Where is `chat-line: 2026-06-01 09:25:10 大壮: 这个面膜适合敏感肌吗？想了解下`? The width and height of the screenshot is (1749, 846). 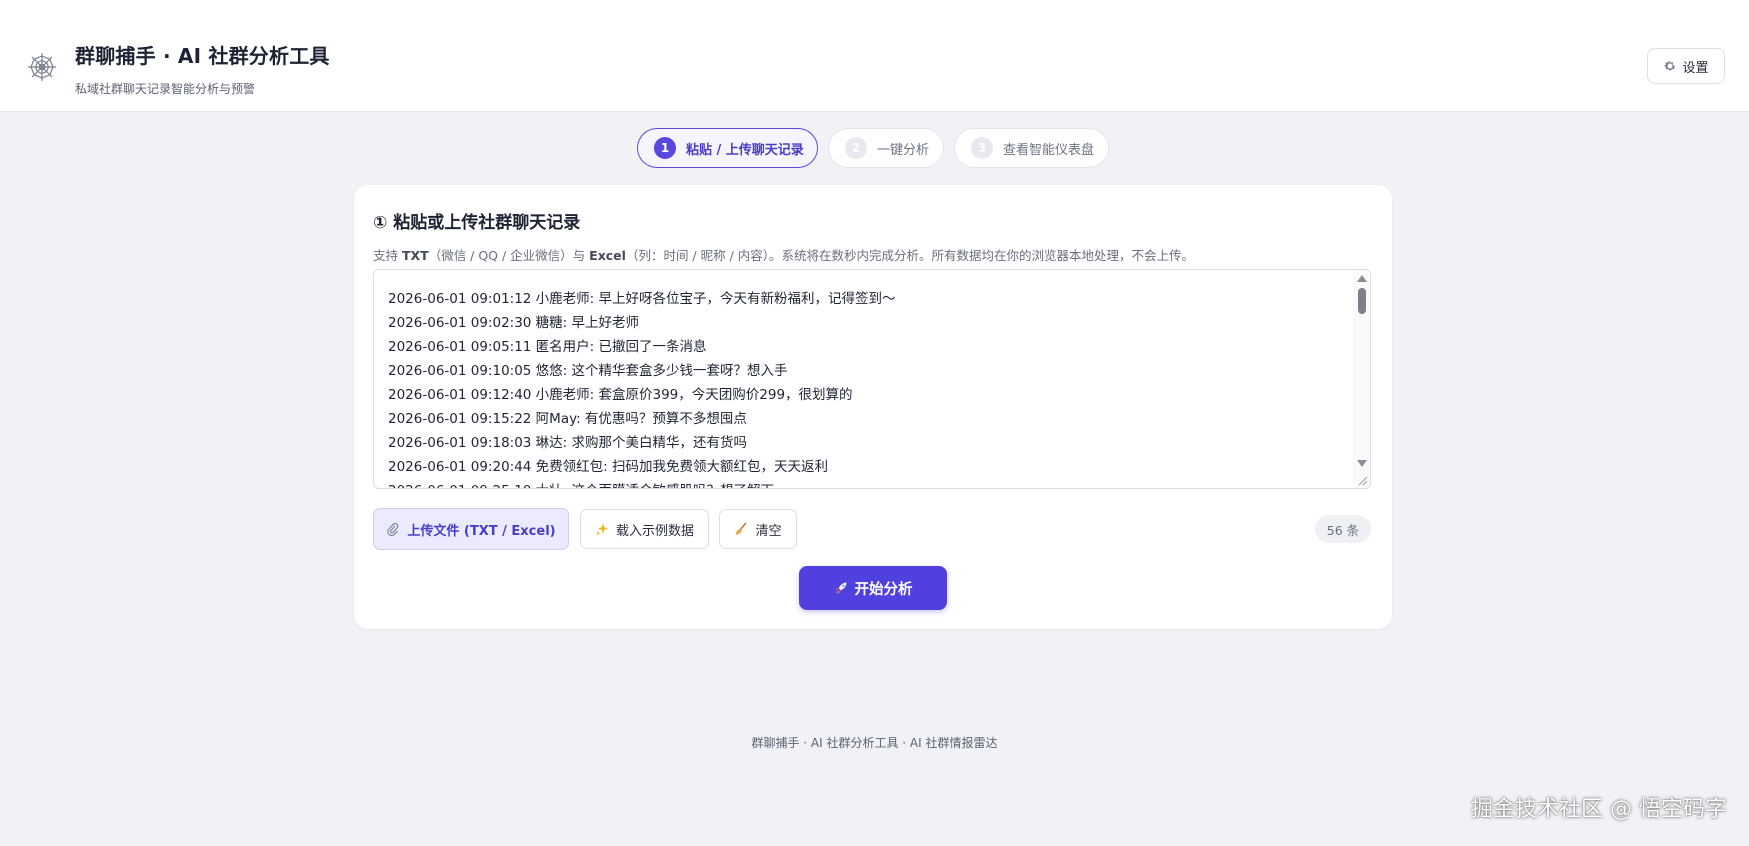
chat-line: 2026-06-01 09:25:10 大壮: 这个面膜适合敏感肌吗？想了解下 is located at coordinates (868, 483).